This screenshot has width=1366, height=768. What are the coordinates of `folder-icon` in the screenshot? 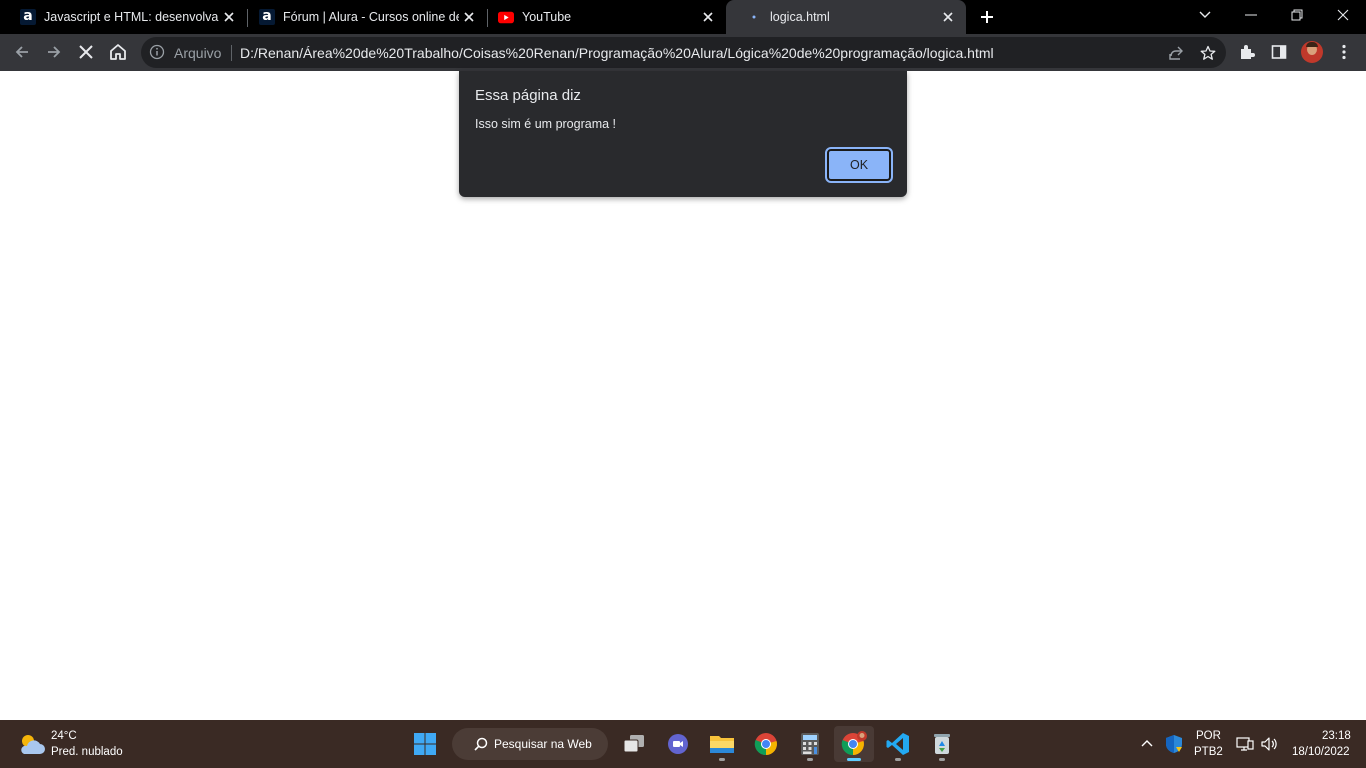 It's located at (722, 744).